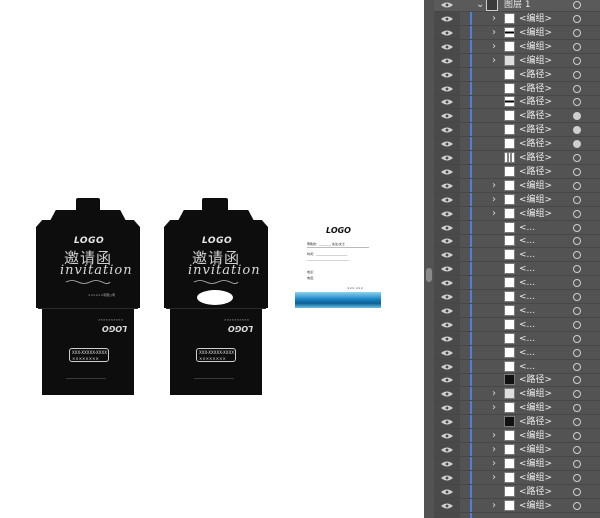 Image resolution: width=600 pixels, height=518 pixels. What do you see at coordinates (429, 259) in the screenshot?
I see `canvas-scrollbar` at bounding box center [429, 259].